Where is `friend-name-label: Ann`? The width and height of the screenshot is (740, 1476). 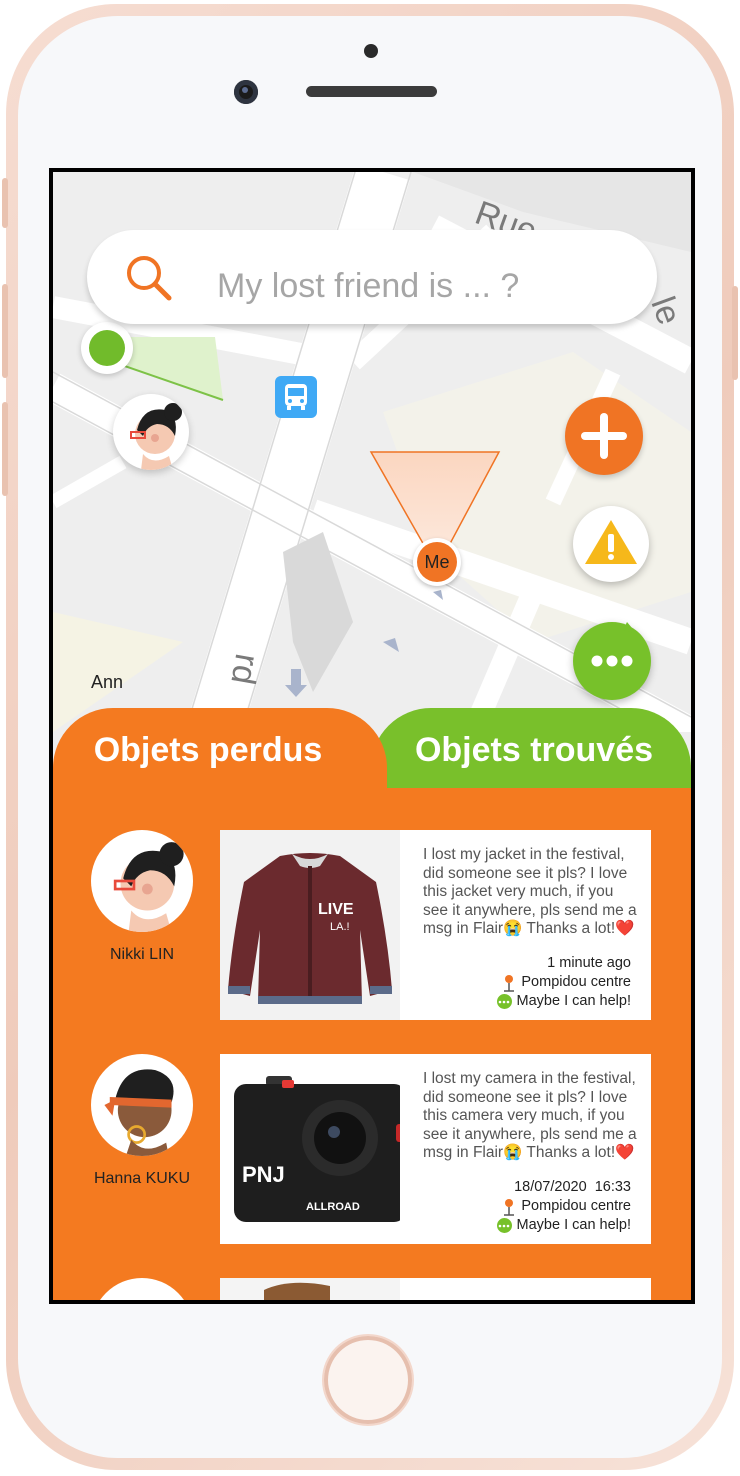 friend-name-label: Ann is located at coordinates (107, 682).